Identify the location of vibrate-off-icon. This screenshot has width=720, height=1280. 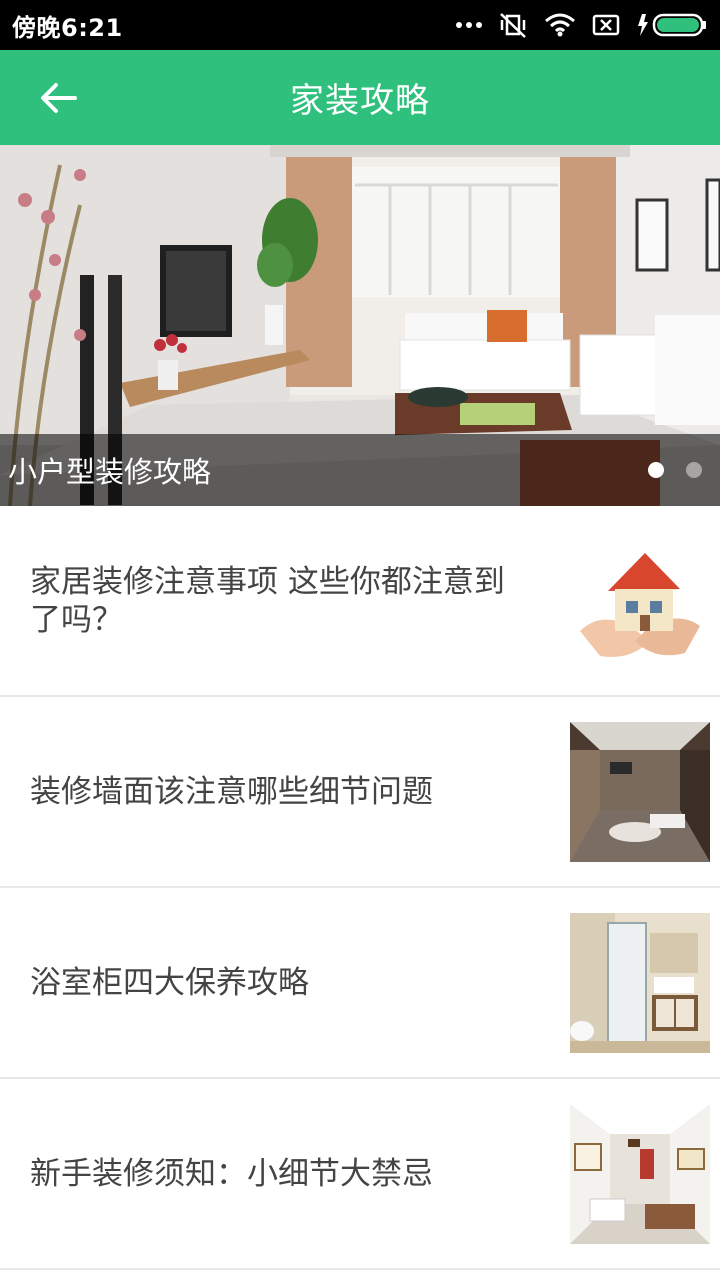
(513, 25).